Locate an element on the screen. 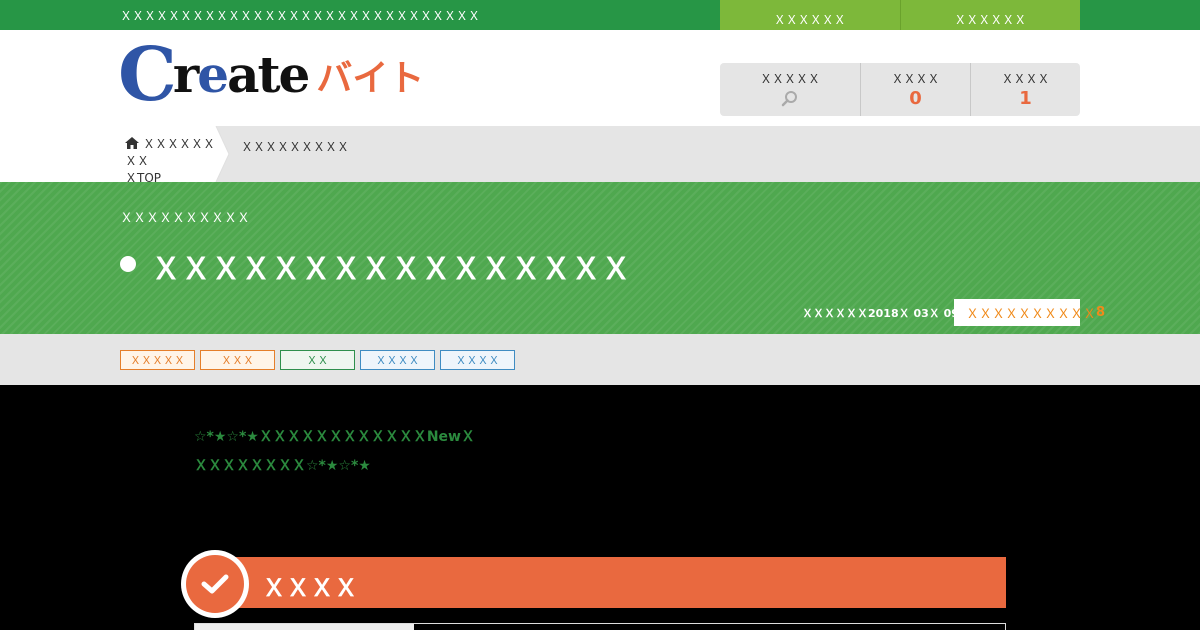  job-title: ＸＸＸＸＸＸＸＸＸＸＸＸＸＸＸＸ is located at coordinates (391, 269).